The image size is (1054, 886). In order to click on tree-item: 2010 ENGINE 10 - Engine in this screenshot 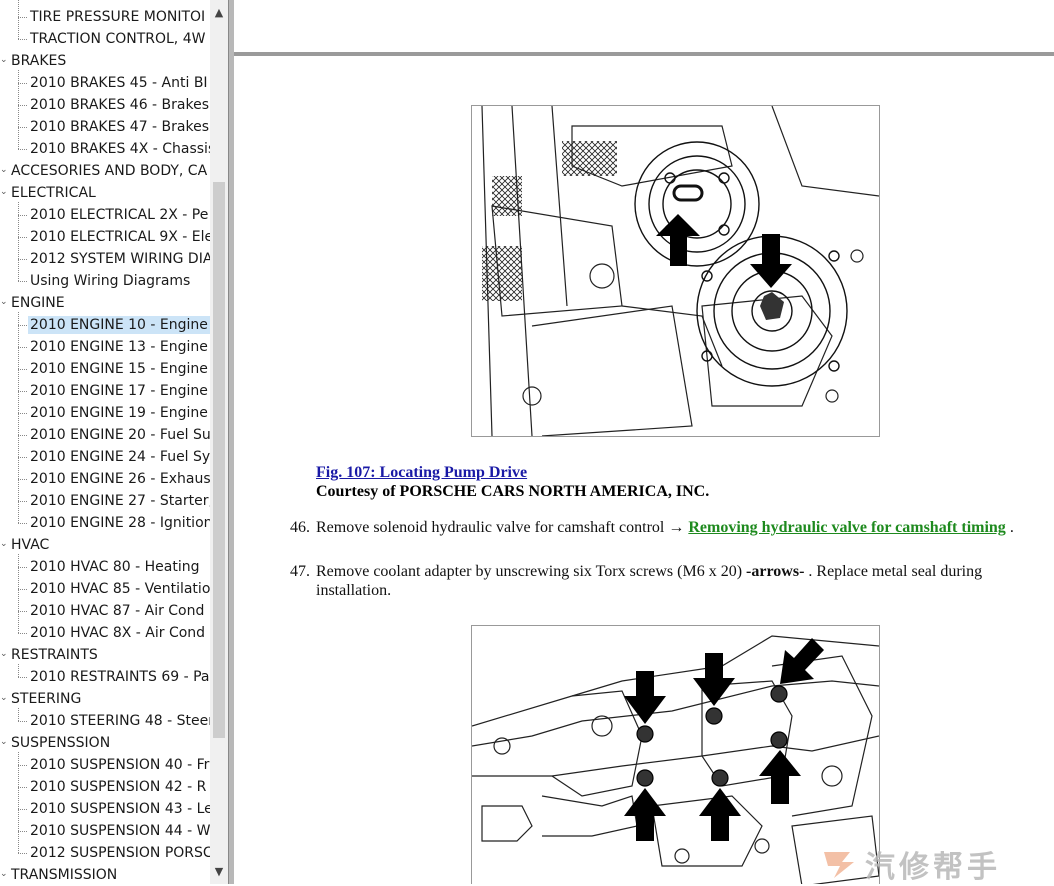, I will do `click(105, 325)`.